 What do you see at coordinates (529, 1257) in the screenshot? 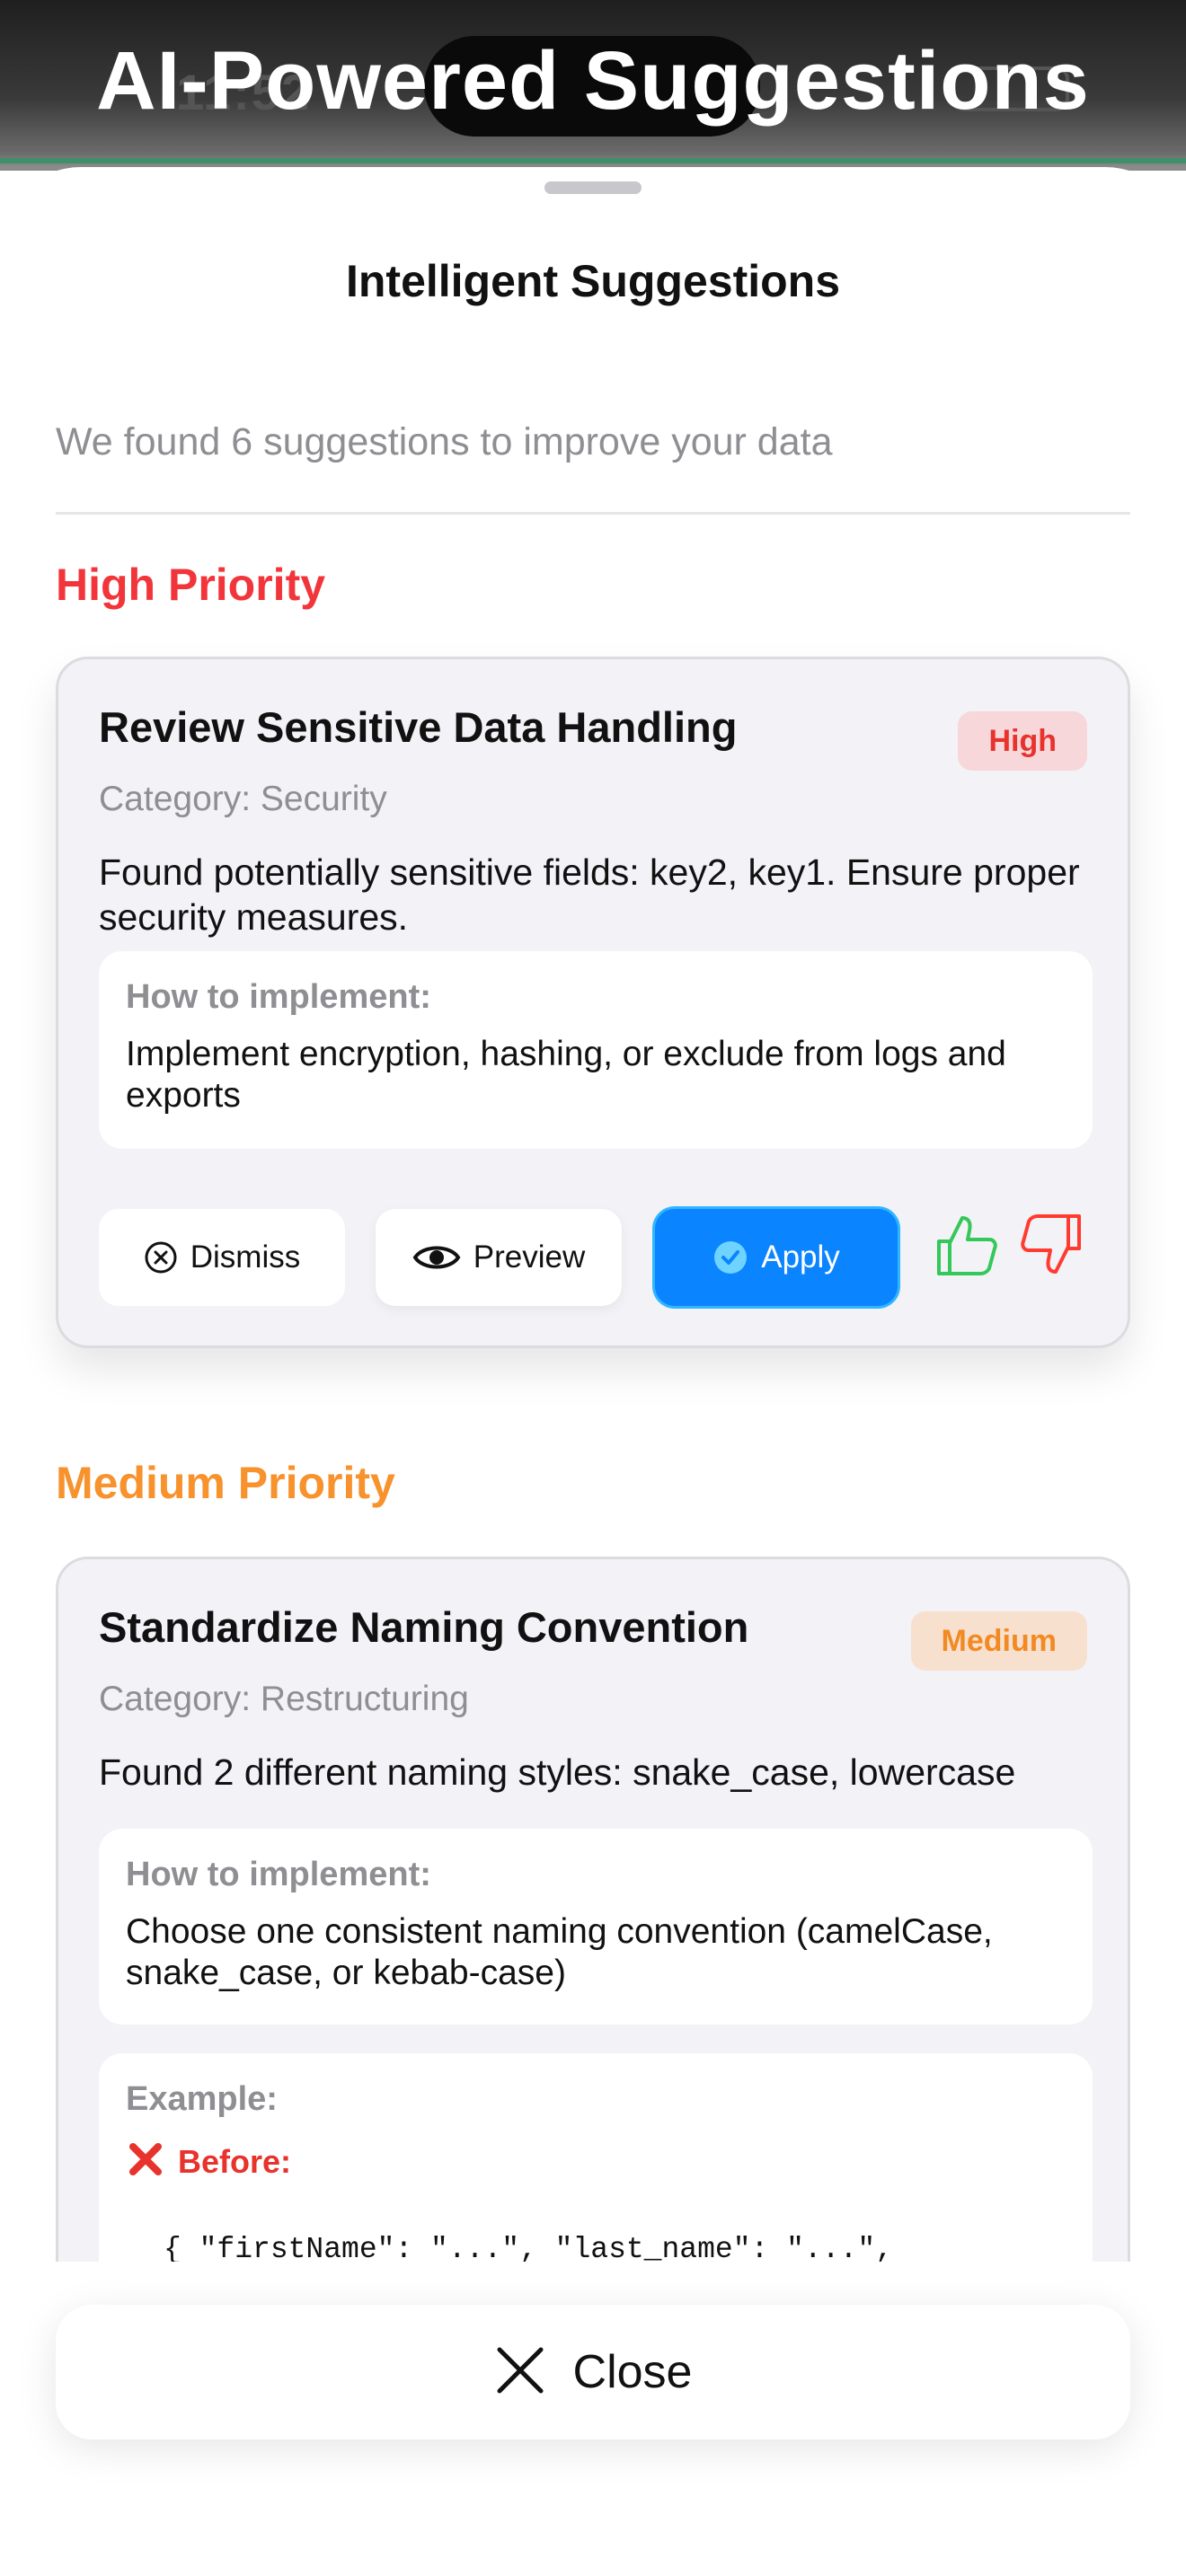
I see `preview-label: Preview` at bounding box center [529, 1257].